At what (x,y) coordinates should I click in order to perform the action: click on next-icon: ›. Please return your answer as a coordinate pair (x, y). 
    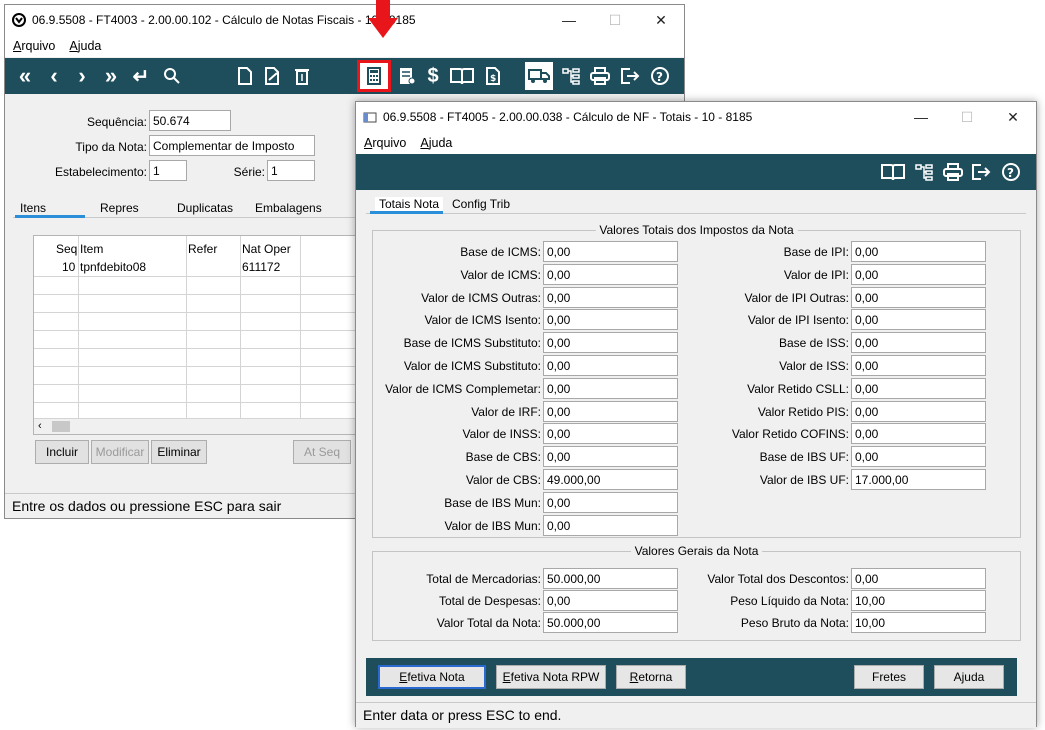
    Looking at the image, I should click on (82, 76).